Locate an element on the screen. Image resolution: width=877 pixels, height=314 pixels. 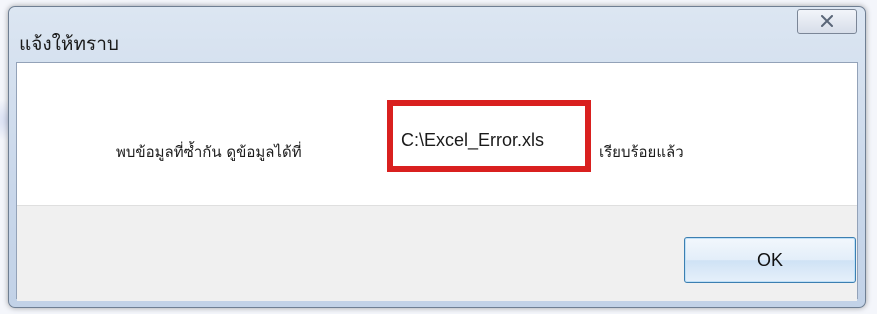
message-text-after: เรียบร้อยแล้ว is located at coordinates (641, 152).